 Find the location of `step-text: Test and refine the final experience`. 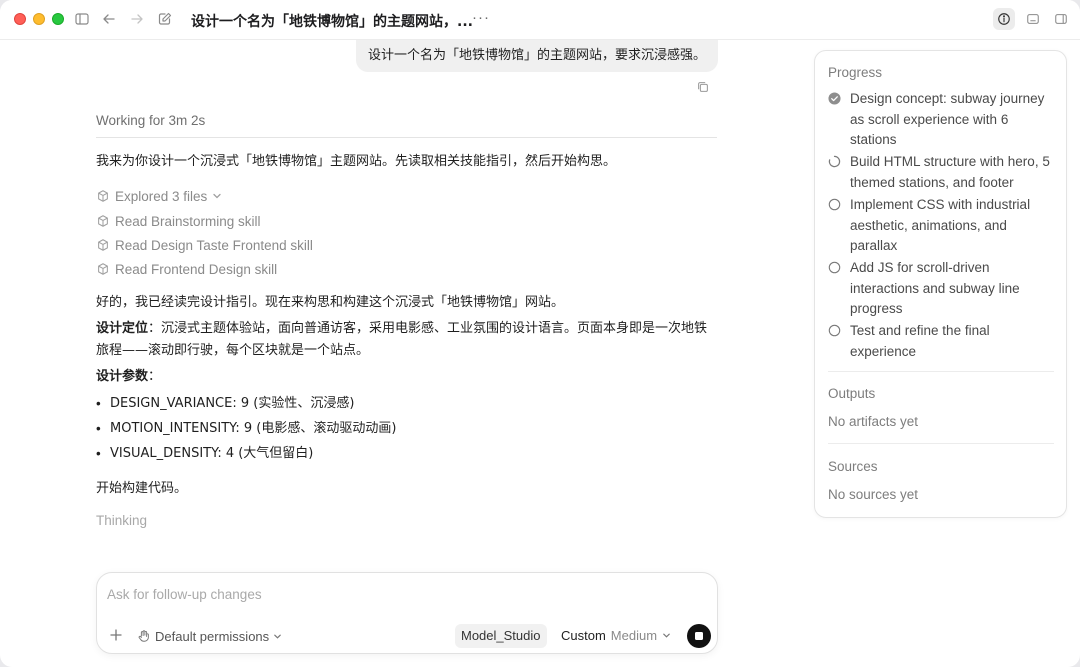

step-text: Test and refine the final experience is located at coordinates (920, 341).